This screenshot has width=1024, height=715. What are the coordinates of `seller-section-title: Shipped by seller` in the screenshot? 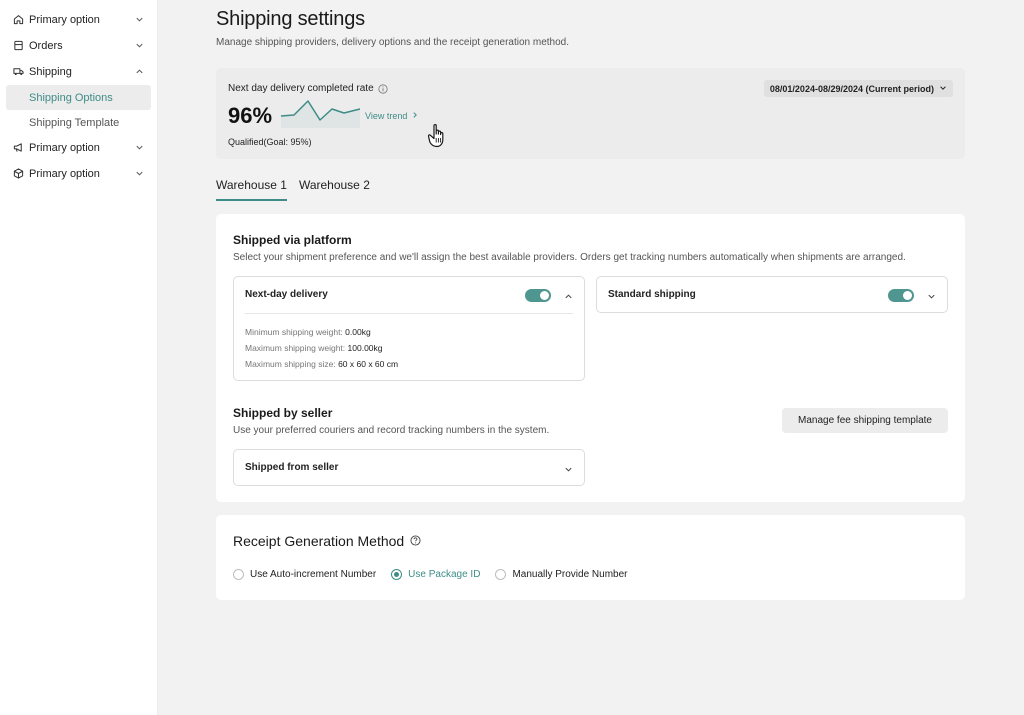 It's located at (283, 413).